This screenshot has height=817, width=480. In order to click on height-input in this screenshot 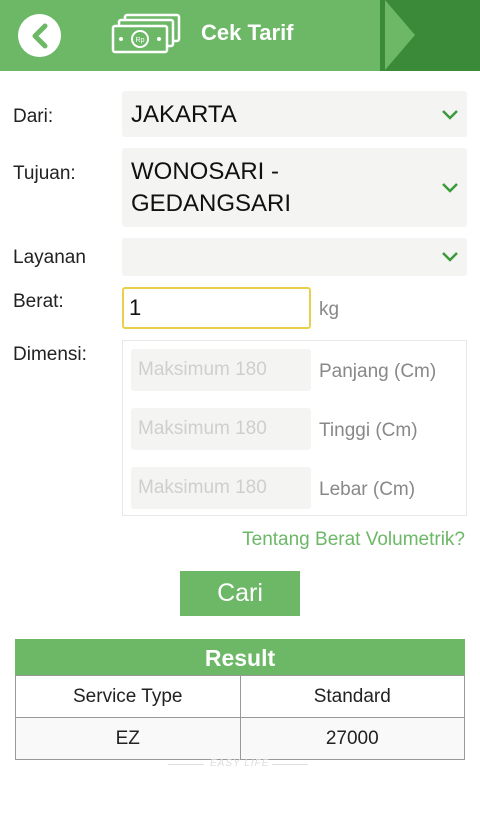, I will do `click(221, 429)`.